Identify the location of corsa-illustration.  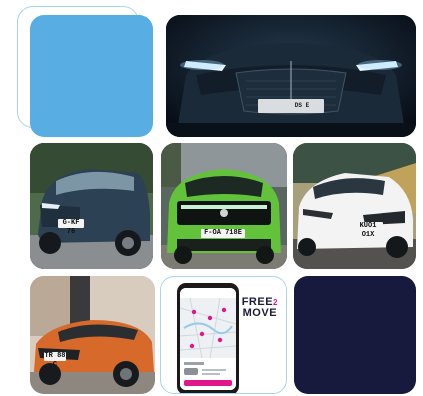
(354, 206).